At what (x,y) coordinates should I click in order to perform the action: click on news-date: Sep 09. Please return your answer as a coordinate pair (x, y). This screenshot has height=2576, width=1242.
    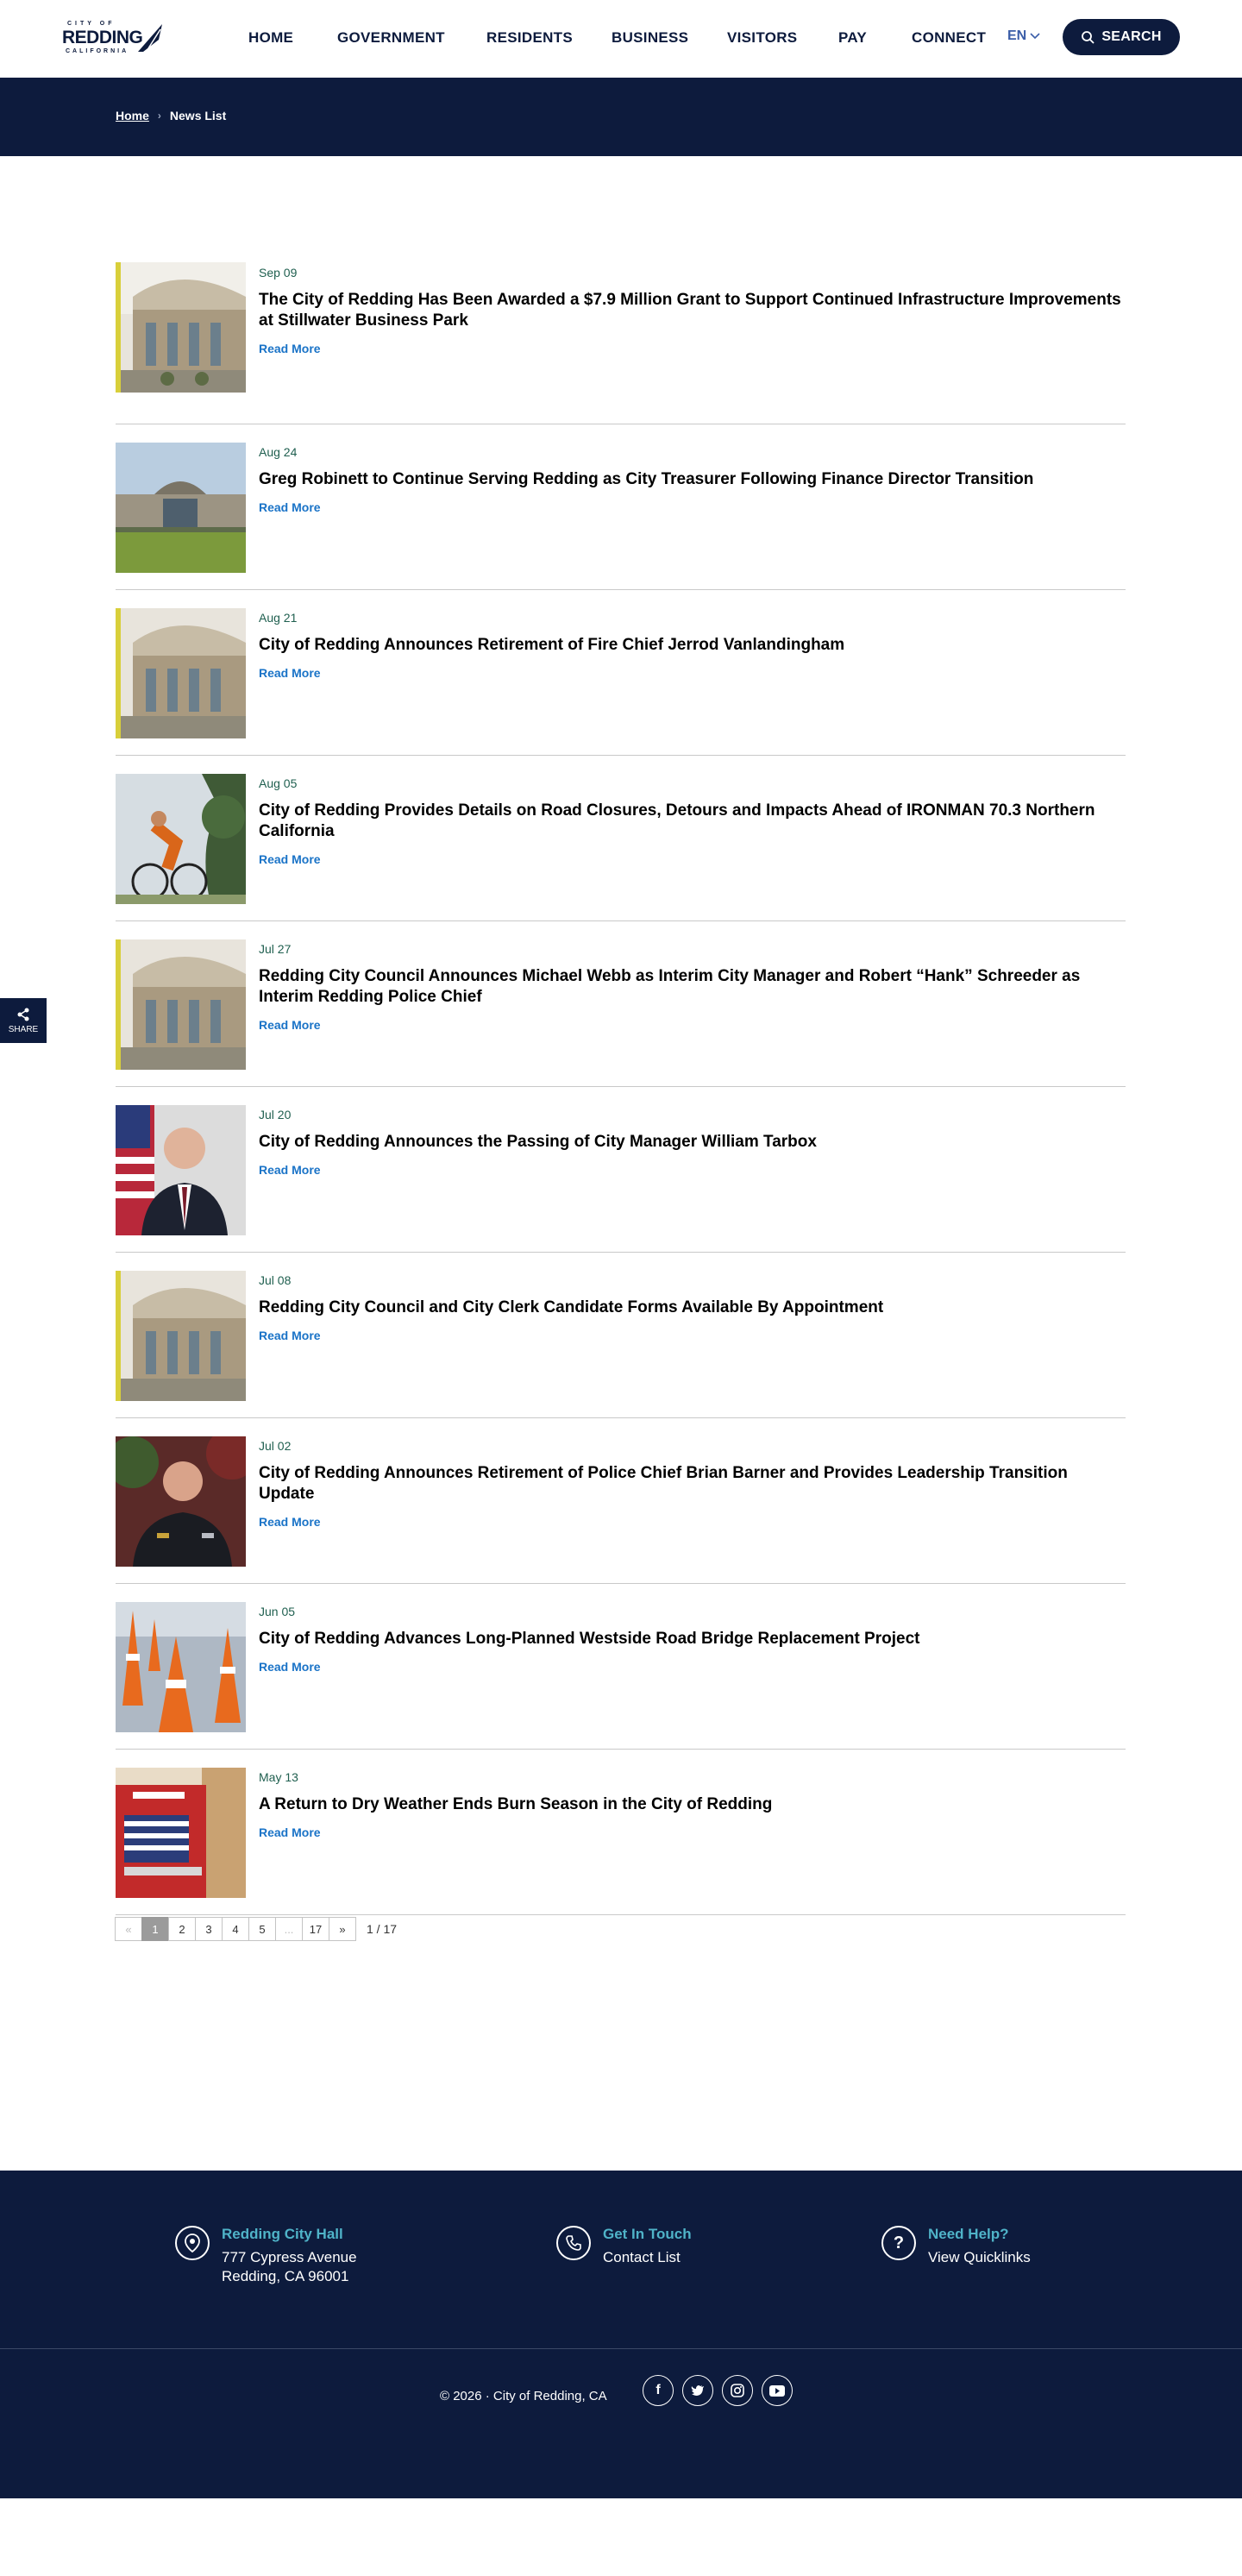
    Looking at the image, I should click on (278, 273).